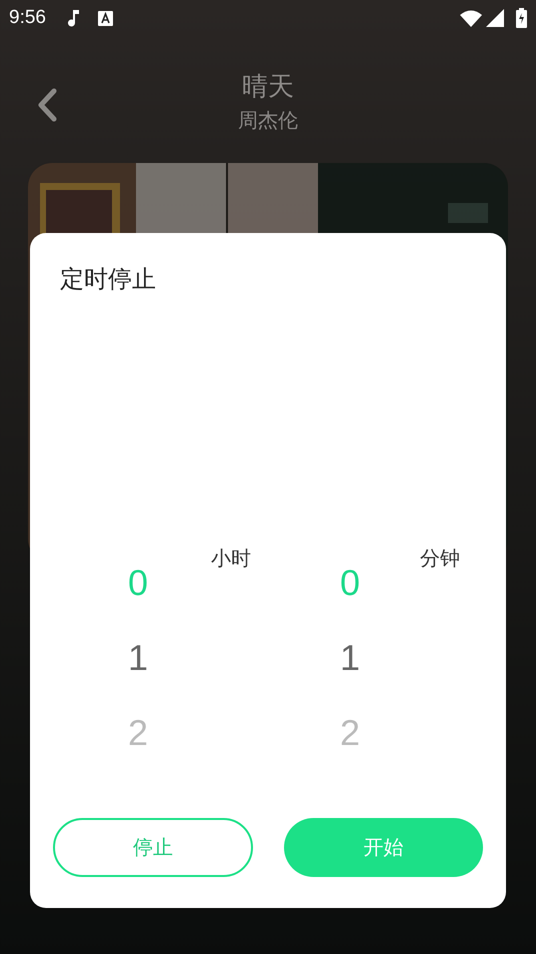 Image resolution: width=536 pixels, height=954 pixels. What do you see at coordinates (231, 559) in the screenshot?
I see `unit-label: 小时` at bounding box center [231, 559].